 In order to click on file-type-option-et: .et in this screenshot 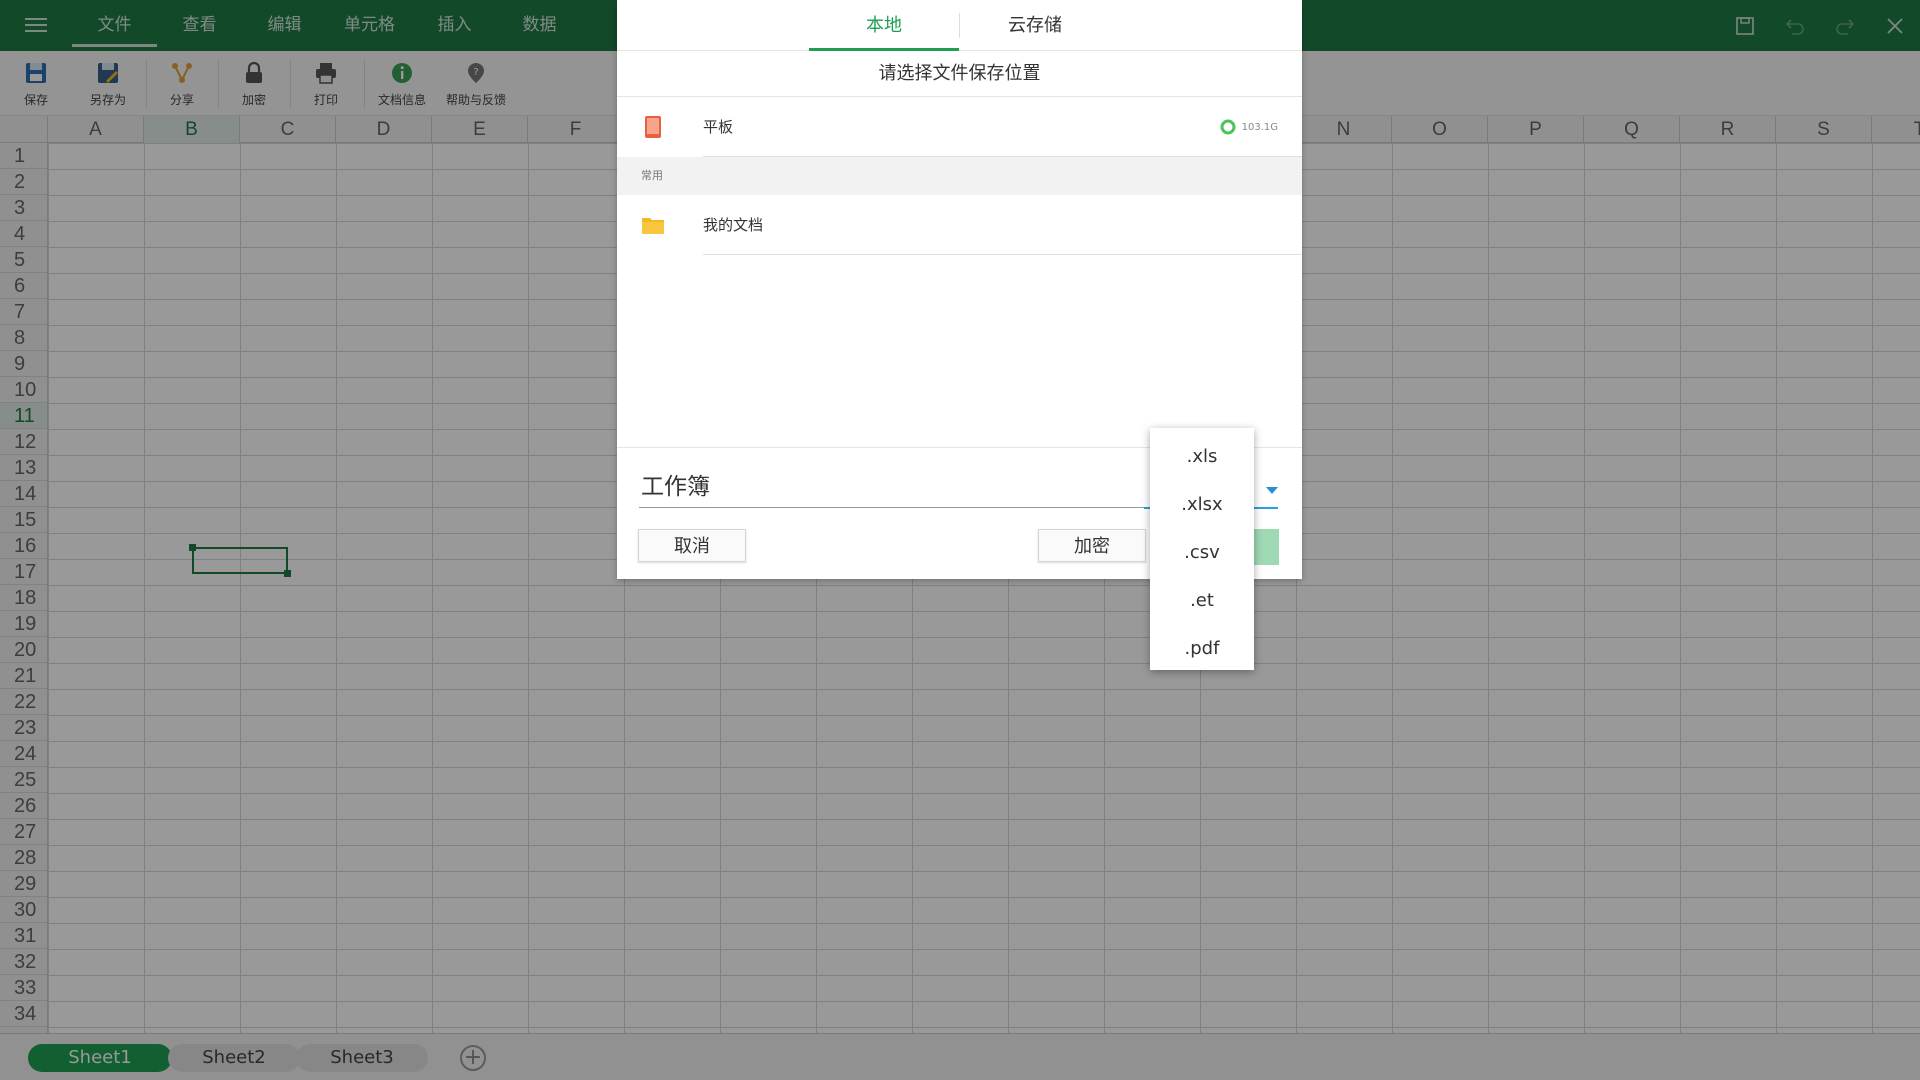, I will do `click(1202, 601)`.